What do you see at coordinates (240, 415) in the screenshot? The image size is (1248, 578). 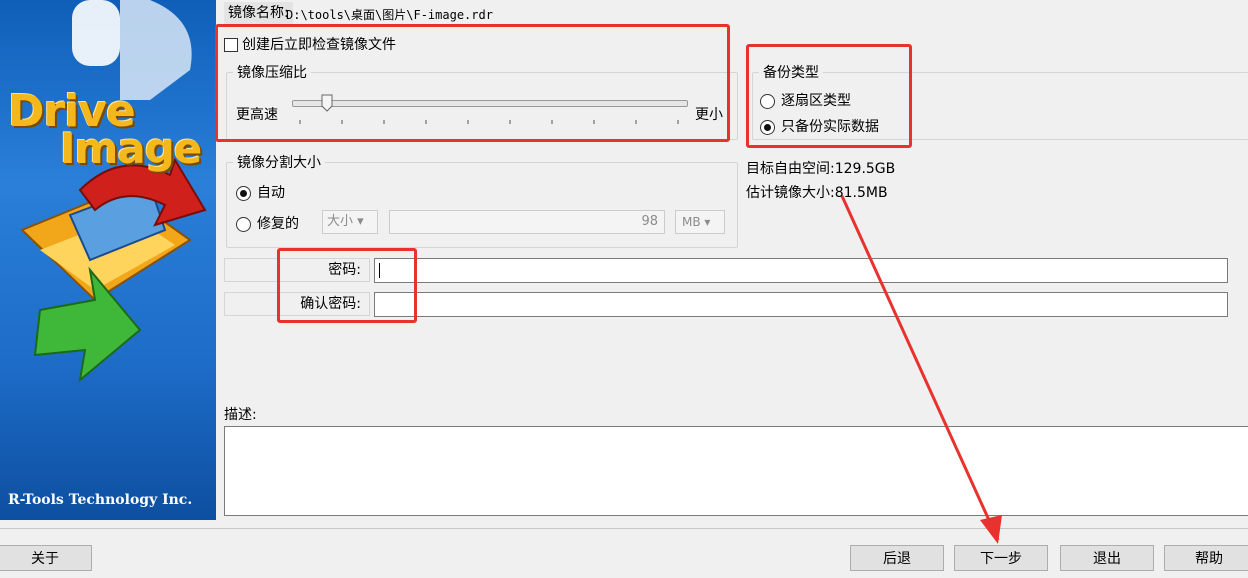 I see `description-label: 描述:` at bounding box center [240, 415].